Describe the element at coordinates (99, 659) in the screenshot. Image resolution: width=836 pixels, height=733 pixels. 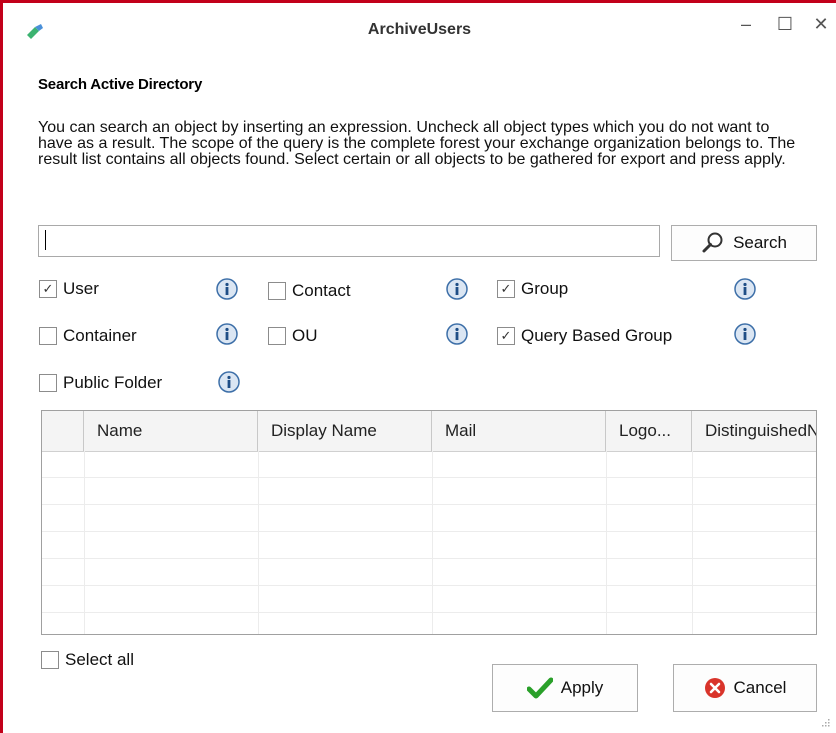
I see `select-all-label: Select all` at that location.